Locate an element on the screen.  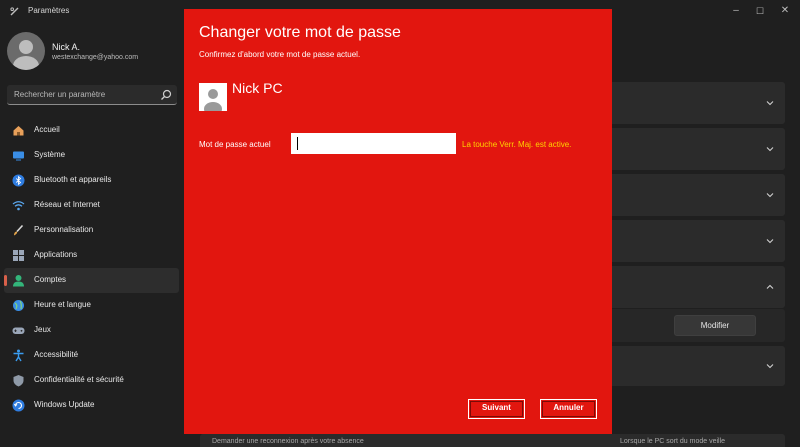
sidebar-item-label: Jeux is located at coordinates (42, 329).